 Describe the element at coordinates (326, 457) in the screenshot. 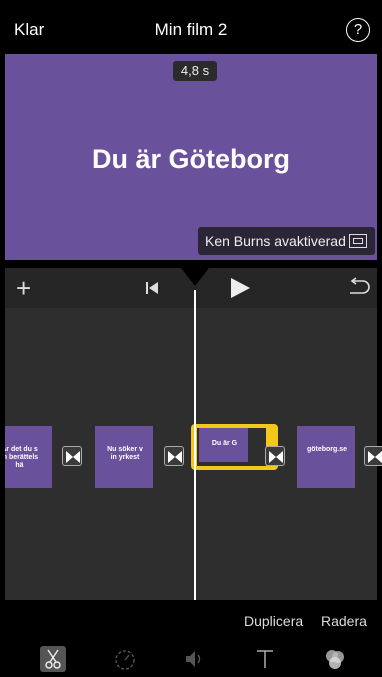

I see `clip-4: göteborg.se` at that location.